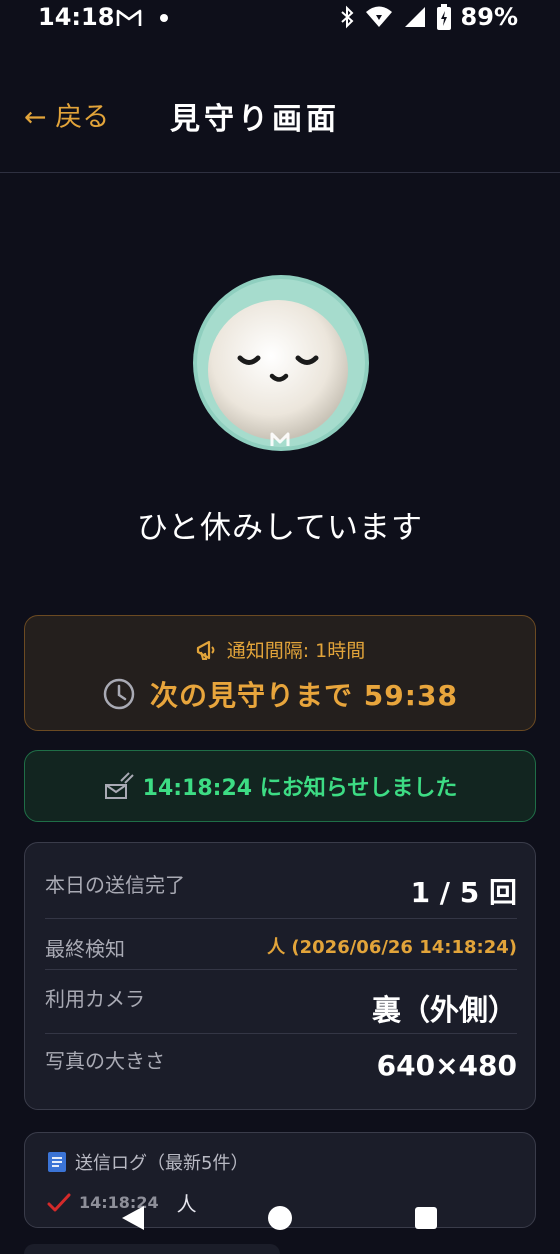  What do you see at coordinates (162, 1163) in the screenshot?
I see `send-log-title: 送信ログ（最新5件）` at bounding box center [162, 1163].